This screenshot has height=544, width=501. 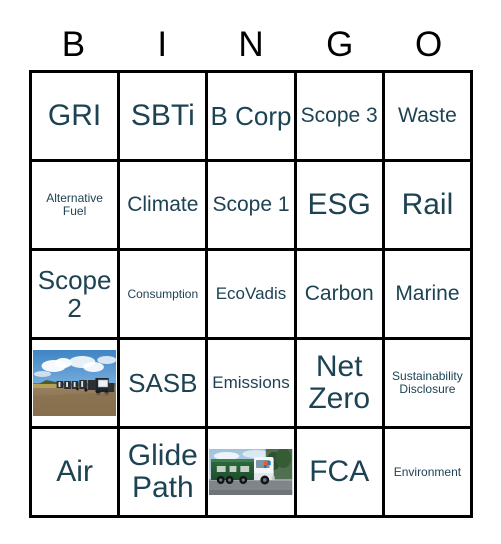 I want to click on bingo-cell-consumption: Consumption, so click(x=164, y=295).